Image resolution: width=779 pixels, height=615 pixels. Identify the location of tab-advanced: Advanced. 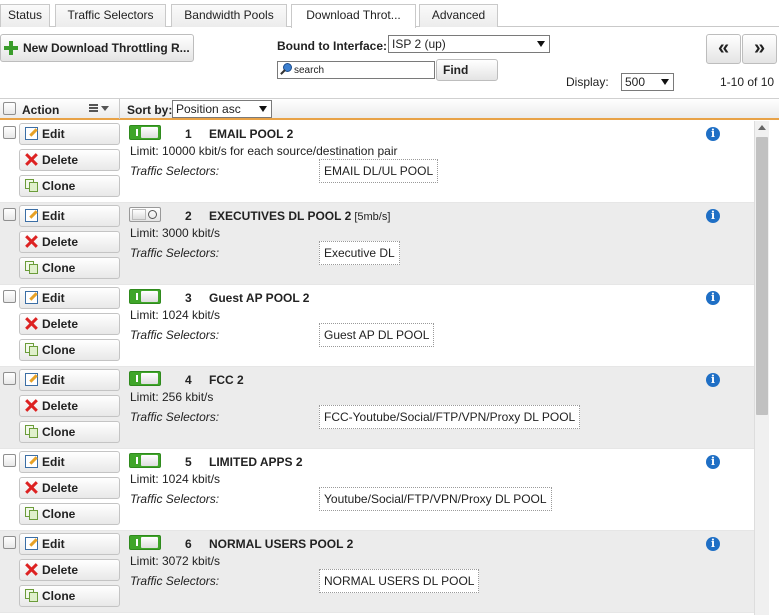
(458, 15).